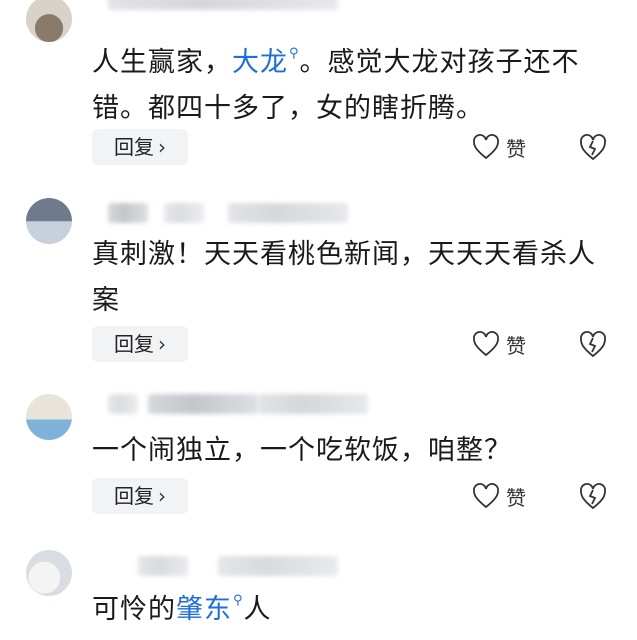  What do you see at coordinates (336, 85) in the screenshot?
I see `comment-text: 人生赢家，大龙⚲。感觉大龙对孩子还不错。都四十多了，女的瞎折腾。` at bounding box center [336, 85].